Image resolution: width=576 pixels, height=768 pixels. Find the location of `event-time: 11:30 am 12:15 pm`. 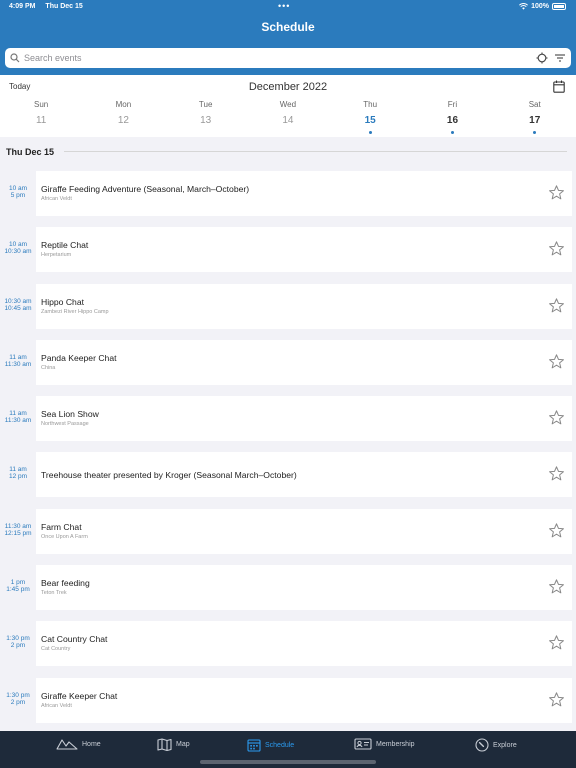

event-time: 11:30 am 12:15 pm is located at coordinates (18, 530).